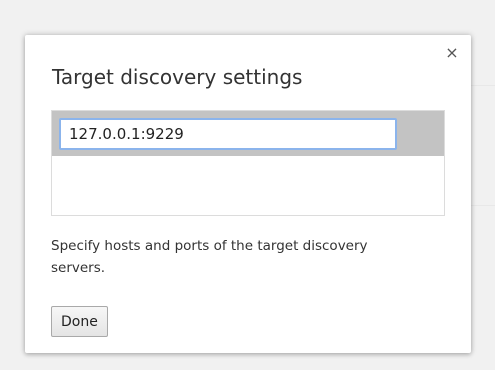 The height and width of the screenshot is (370, 495). Describe the element at coordinates (228, 134) in the screenshot. I see `host-port-input` at that location.